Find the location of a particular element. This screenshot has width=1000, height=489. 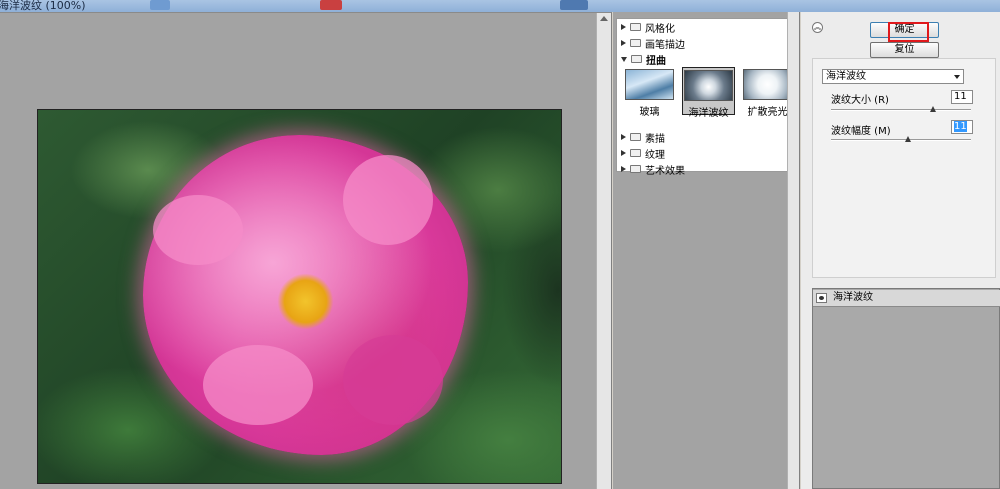

window-title: 海洋波纹 (100%) is located at coordinates (43, 6).